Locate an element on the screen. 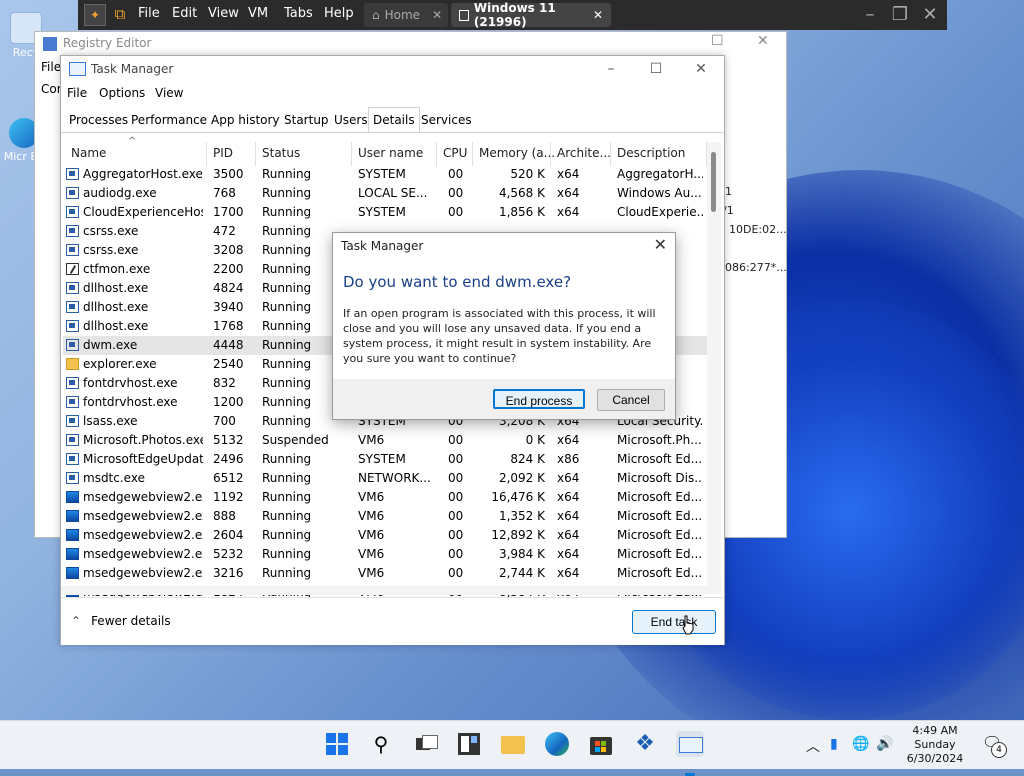  column-header-name: Name is located at coordinates (88, 153).